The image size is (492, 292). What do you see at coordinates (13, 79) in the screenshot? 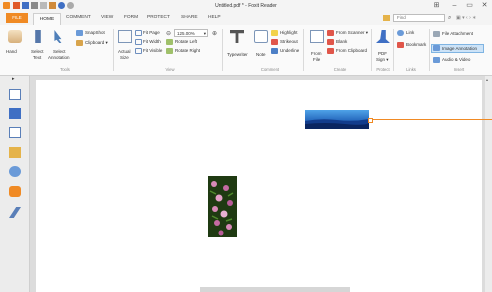
I see `panel-expand-icon: ▸` at bounding box center [13, 79].